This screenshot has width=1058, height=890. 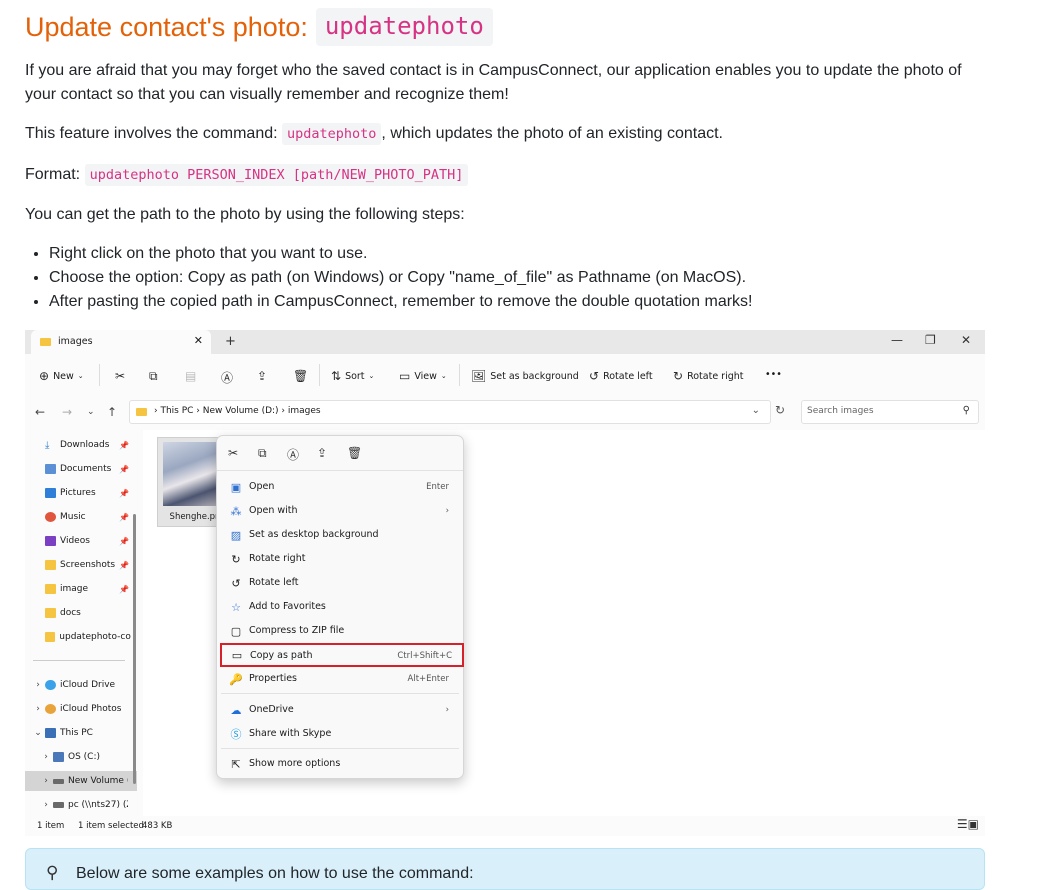 I want to click on copy-path-icon: ▭, so click(x=237, y=655).